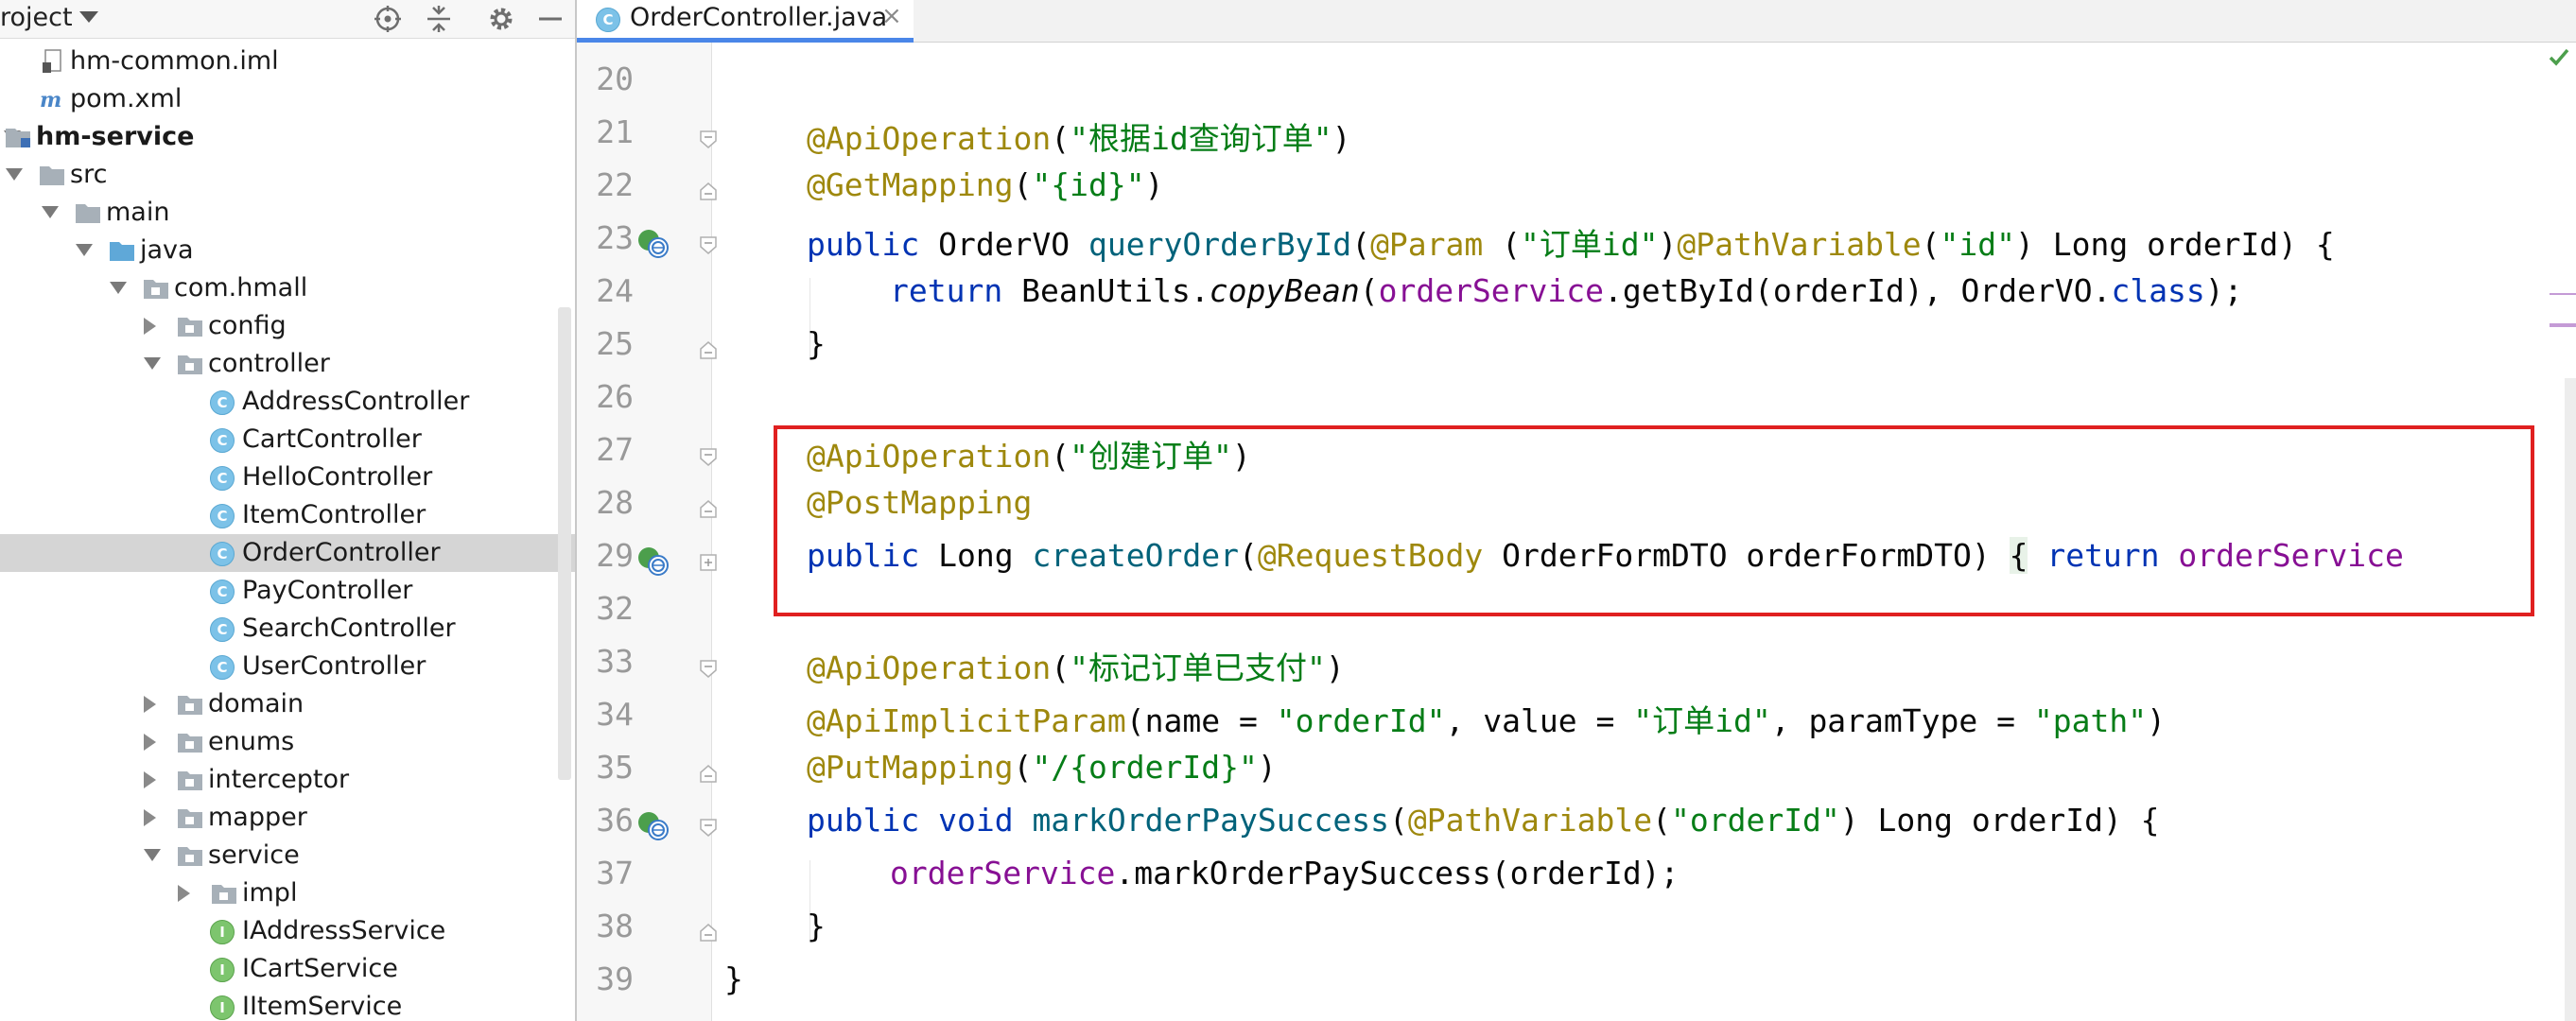 The width and height of the screenshot is (2576, 1021). Describe the element at coordinates (891, 16) in the screenshot. I see `close-icon: ×` at that location.